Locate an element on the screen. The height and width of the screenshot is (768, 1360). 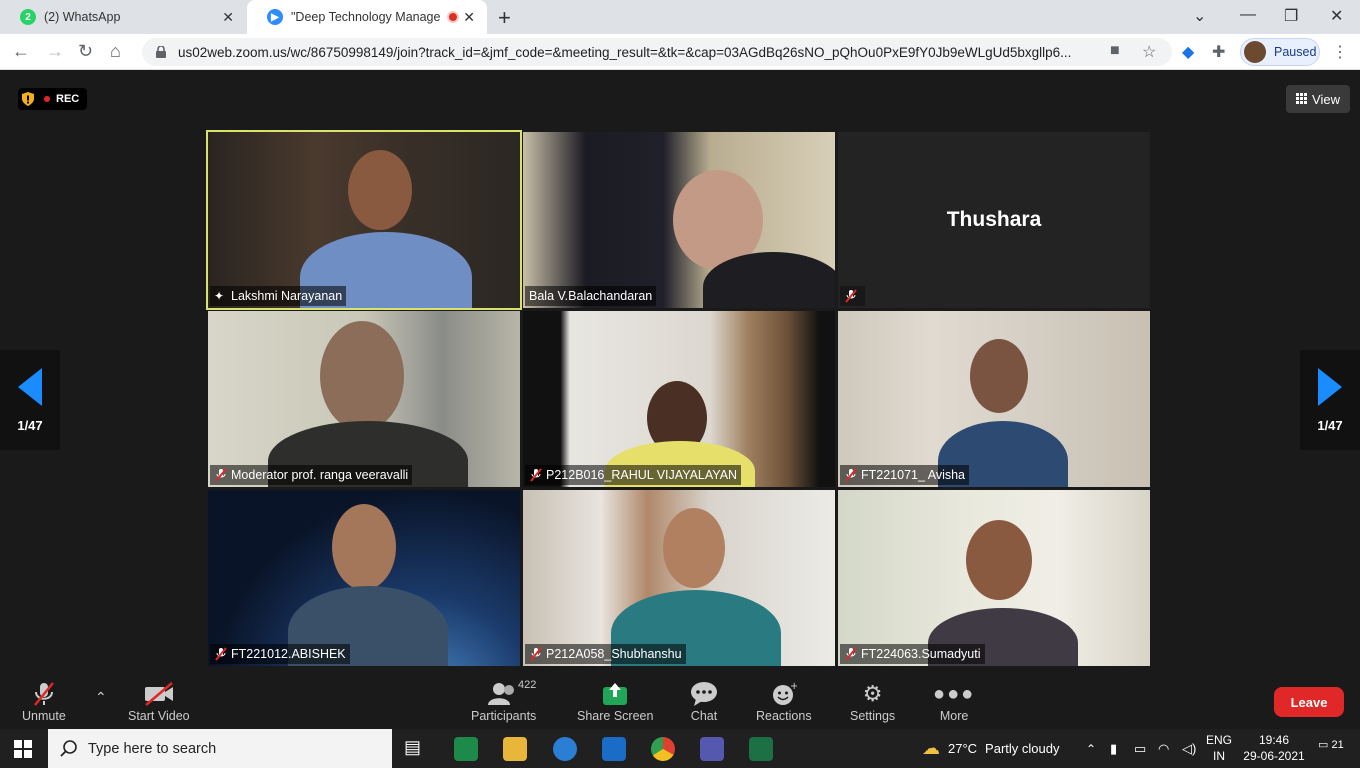
participant-name-tag: FT221012.ABISHEK is located at coordinates (280, 654).